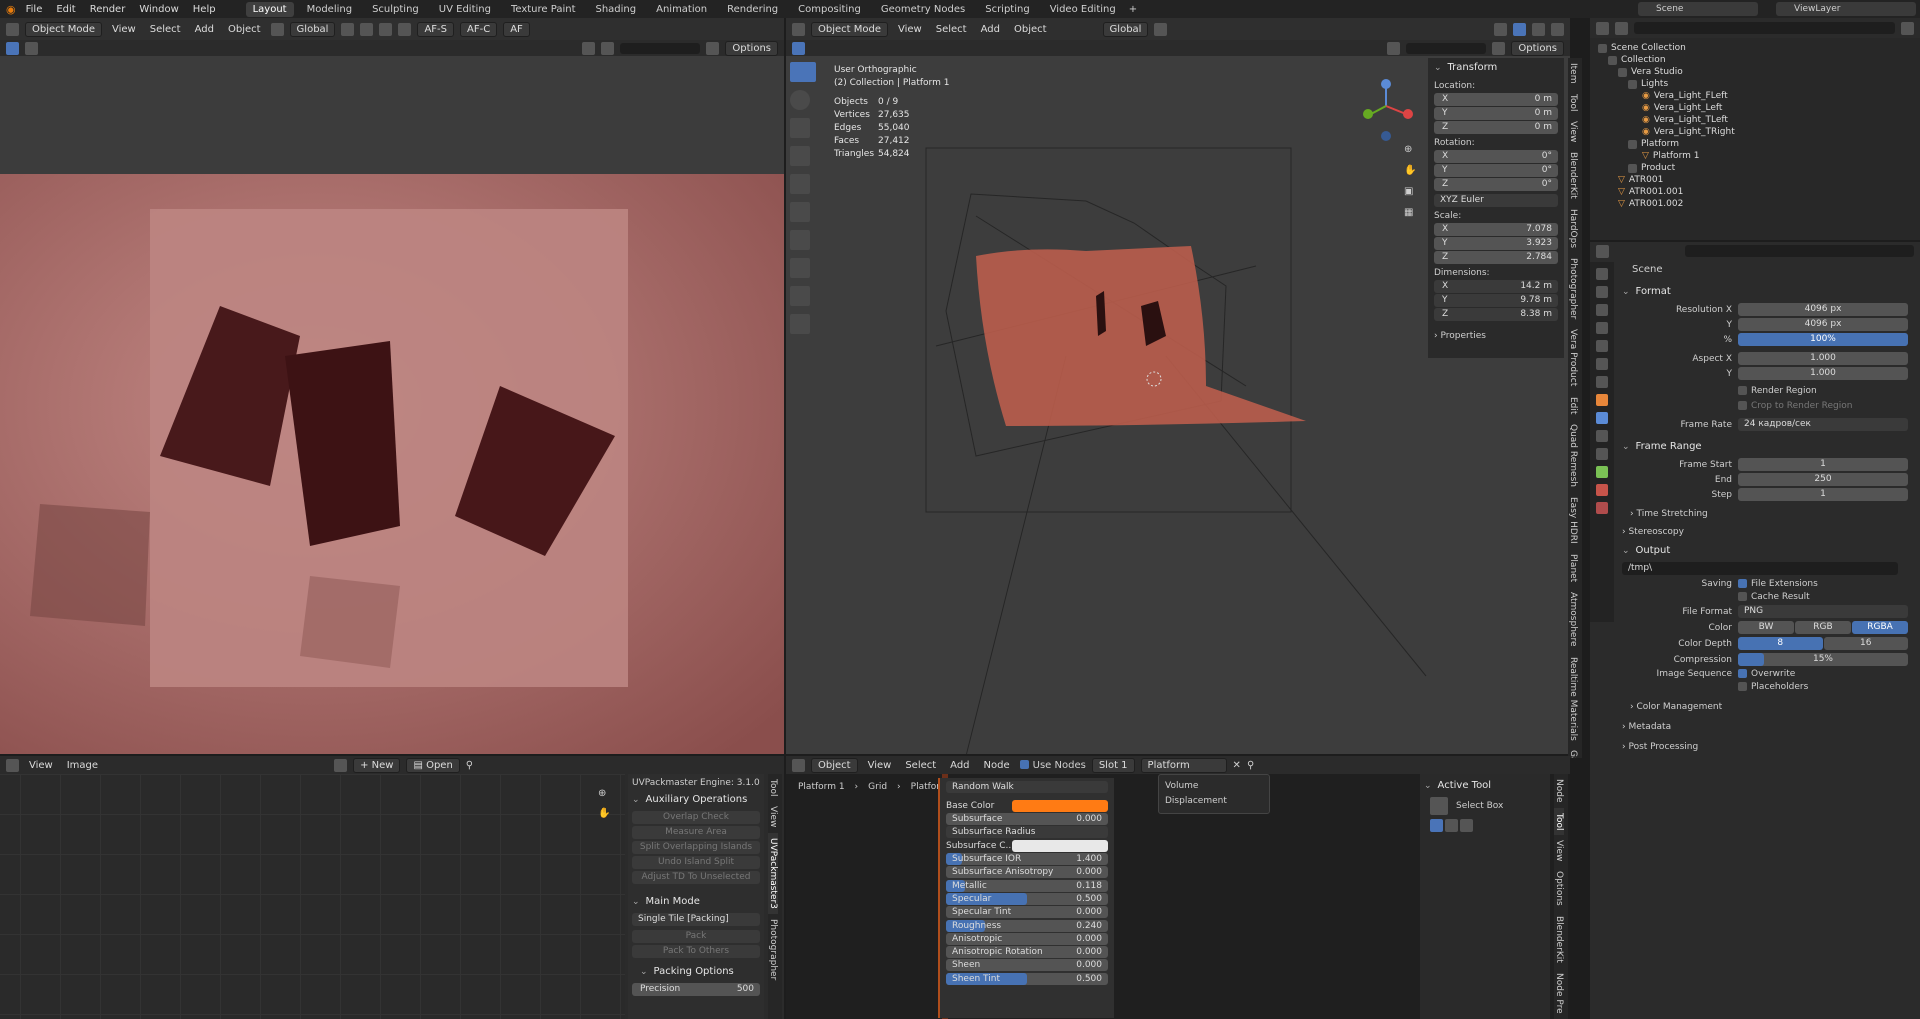  What do you see at coordinates (1602, 436) in the screenshot?
I see `particles-tab-icon` at bounding box center [1602, 436].